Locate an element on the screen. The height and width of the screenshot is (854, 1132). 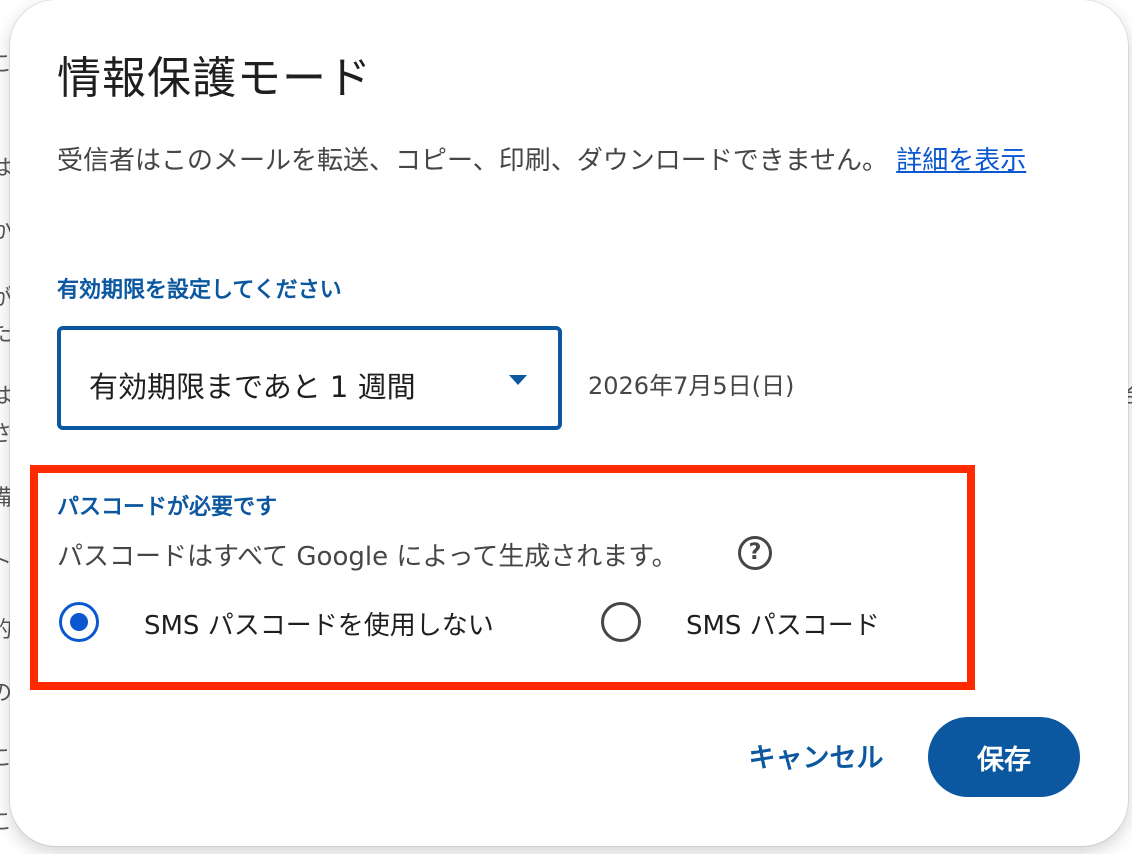
expiry-selected-value: 有効期限まであと 1 週間 is located at coordinates (252, 387).